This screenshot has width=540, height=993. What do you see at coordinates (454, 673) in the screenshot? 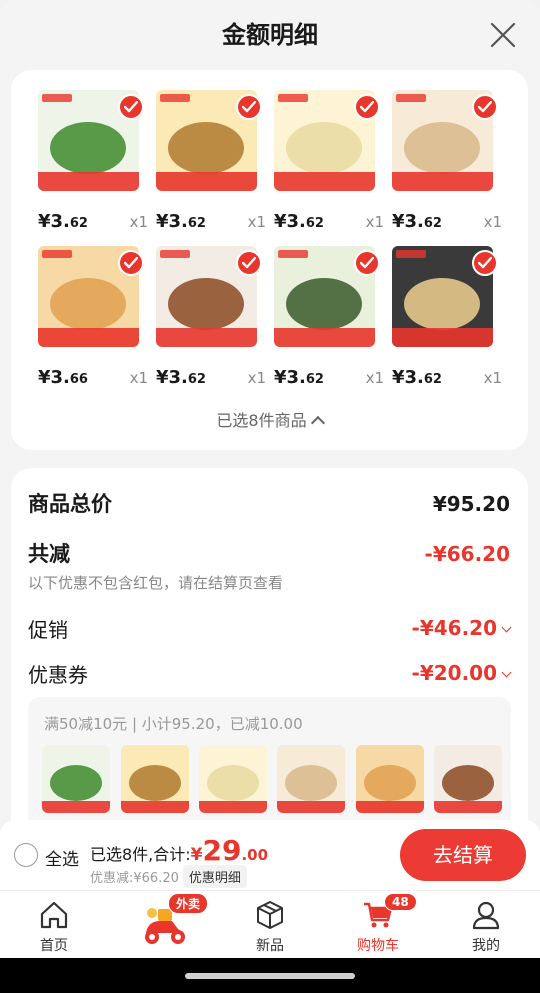
I see `coupon-value: -¥20.00` at bounding box center [454, 673].